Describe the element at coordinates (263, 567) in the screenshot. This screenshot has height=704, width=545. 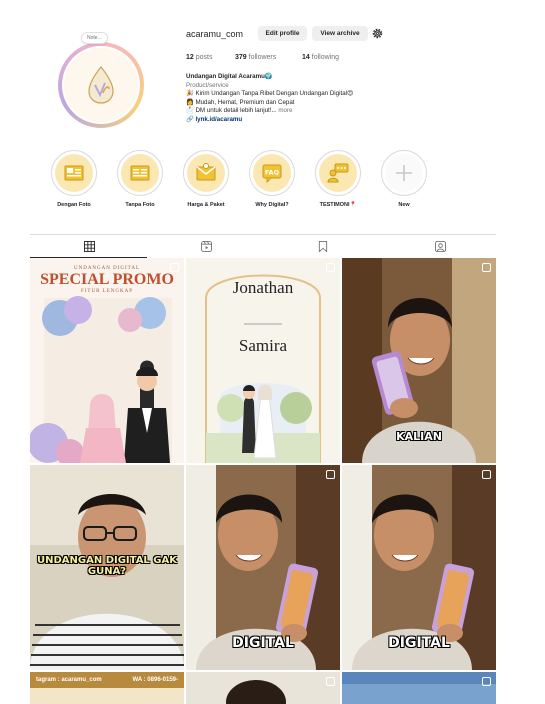
I see `post-digital-1: DIGITAL` at that location.